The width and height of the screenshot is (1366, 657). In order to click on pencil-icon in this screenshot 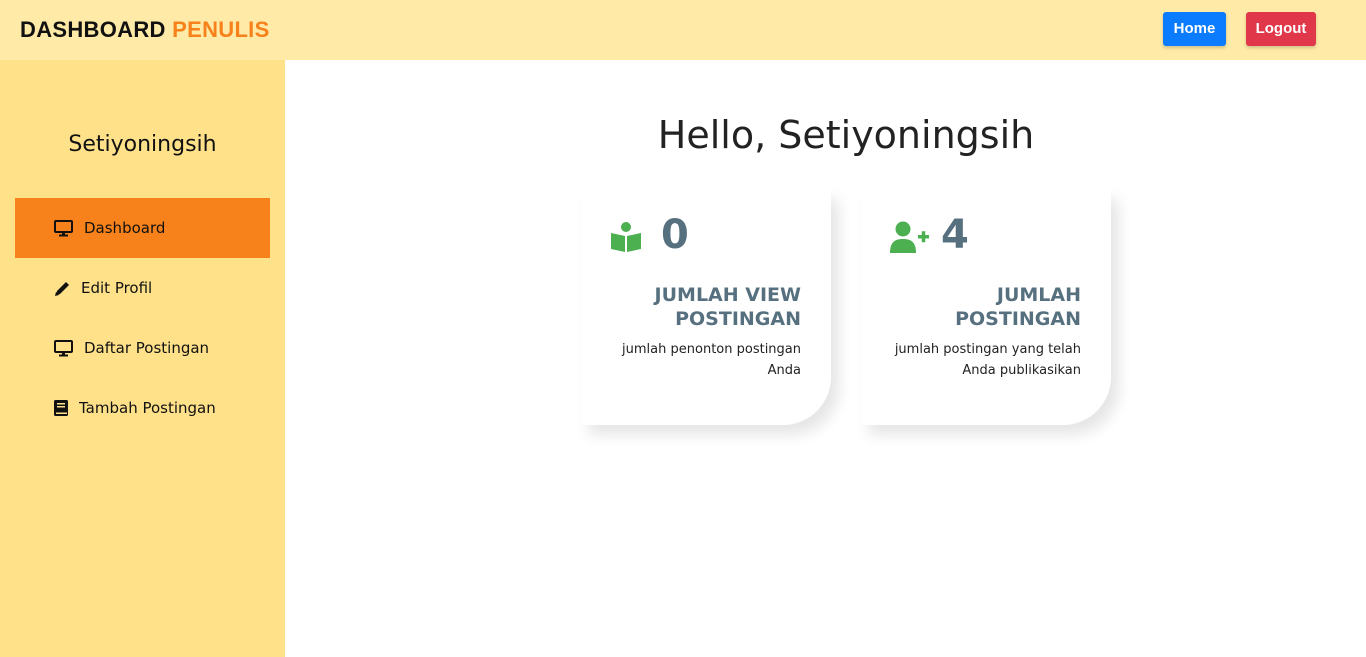, I will do `click(63, 288)`.